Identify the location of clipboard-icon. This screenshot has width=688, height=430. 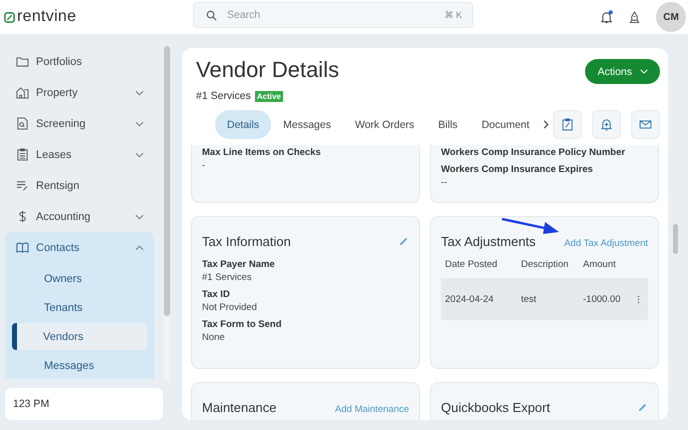
(567, 124).